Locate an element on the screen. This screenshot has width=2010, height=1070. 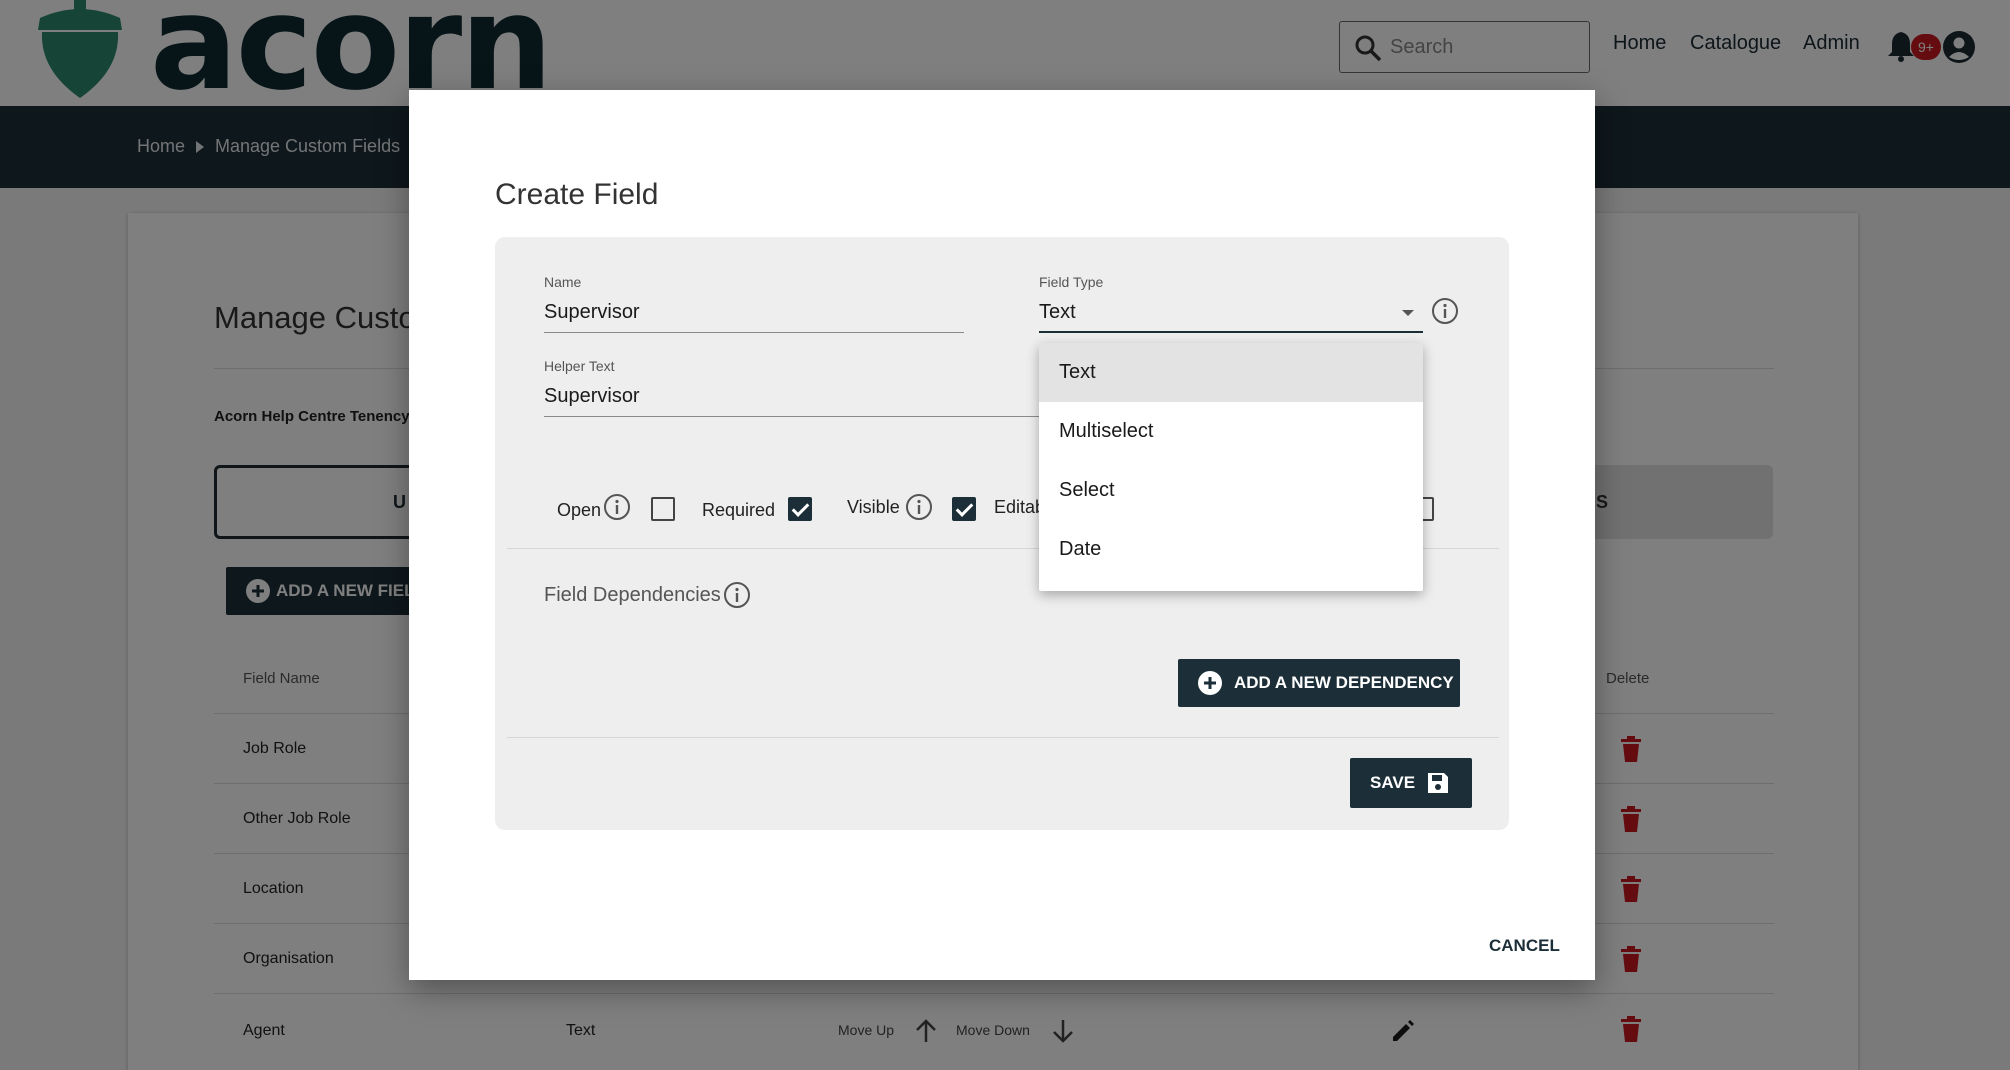
menu-item-date: Date is located at coordinates (1231, 549).